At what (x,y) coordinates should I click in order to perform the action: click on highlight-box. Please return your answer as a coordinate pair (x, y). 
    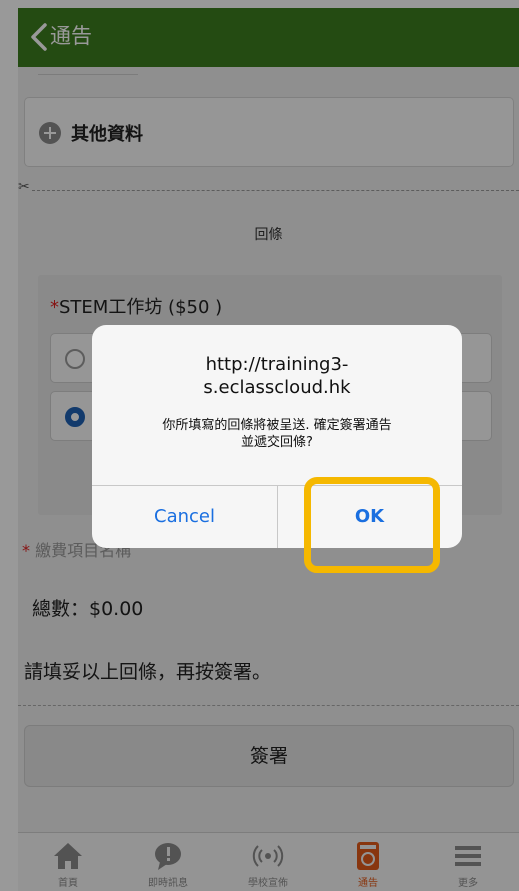
    Looking at the image, I should click on (372, 525).